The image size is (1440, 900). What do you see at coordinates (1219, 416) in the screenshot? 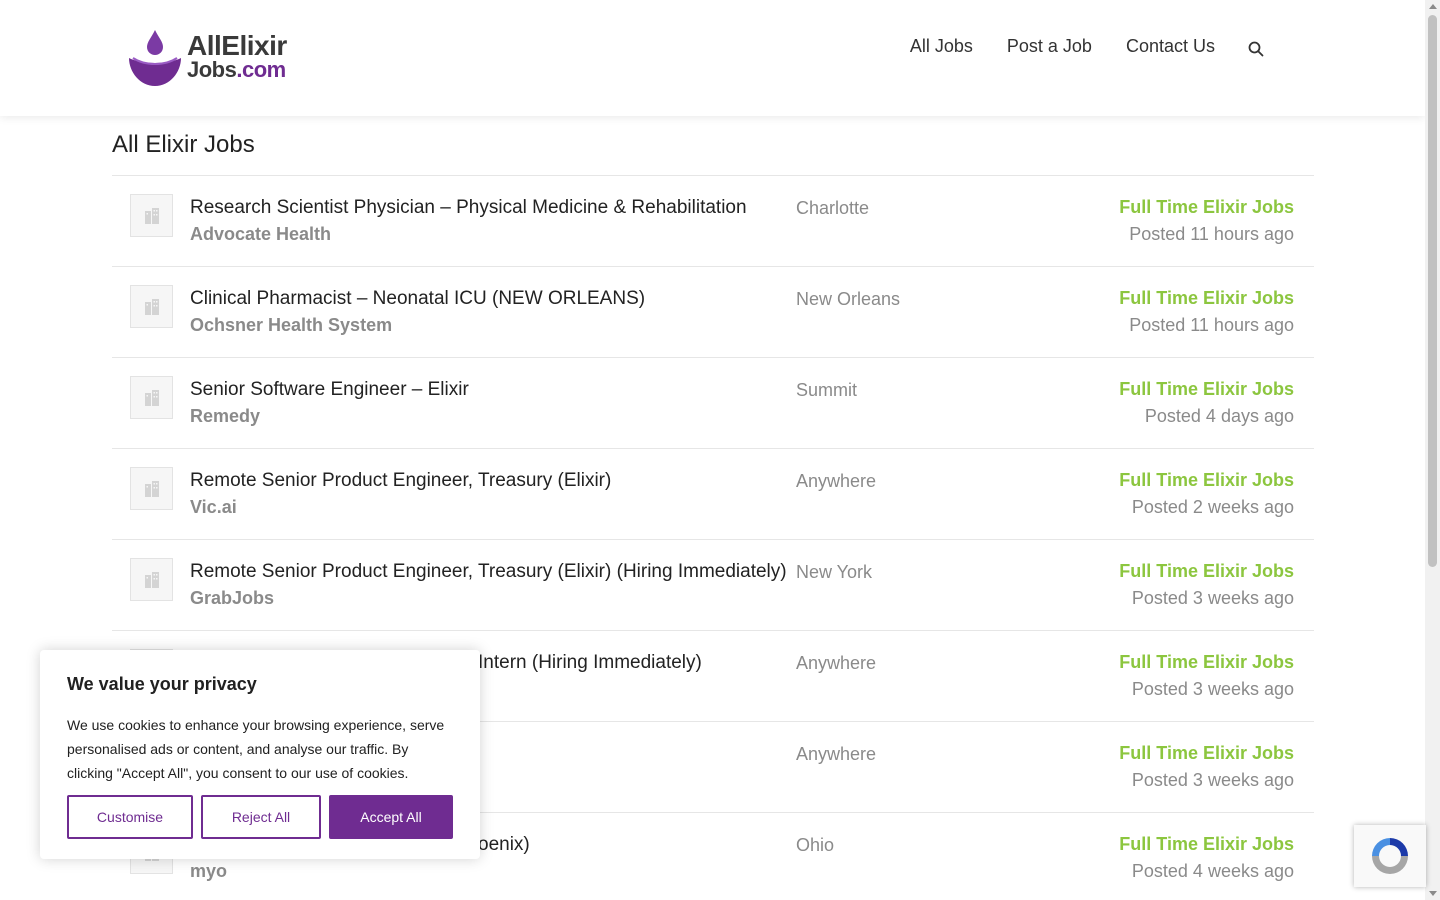
I see `job-posted-date: Posted 4 days ago` at bounding box center [1219, 416].